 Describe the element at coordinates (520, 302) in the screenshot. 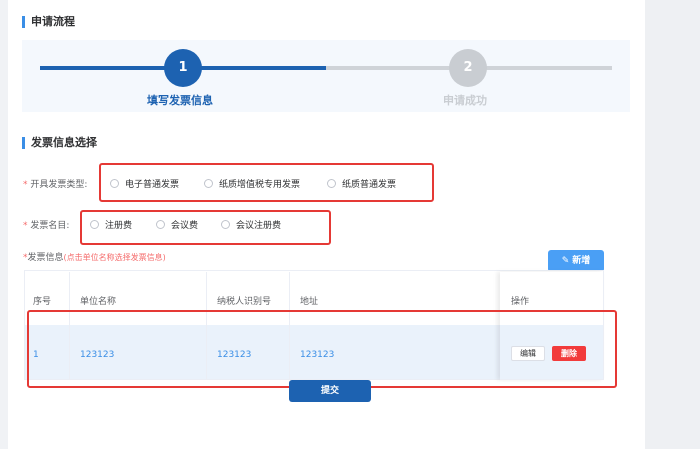

I see `header-actions: 操作` at that location.